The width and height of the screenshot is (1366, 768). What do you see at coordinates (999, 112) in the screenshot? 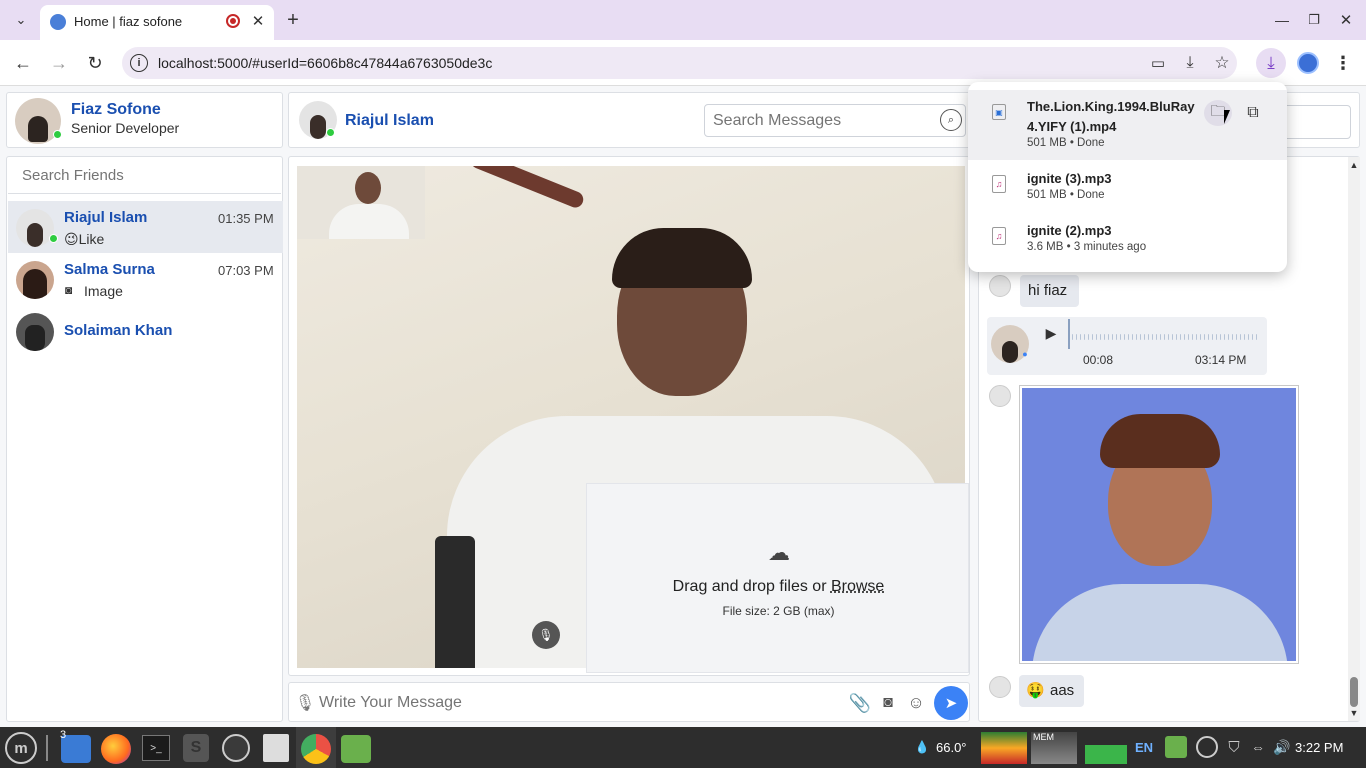
I see `video-file-icon: ▣` at bounding box center [999, 112].